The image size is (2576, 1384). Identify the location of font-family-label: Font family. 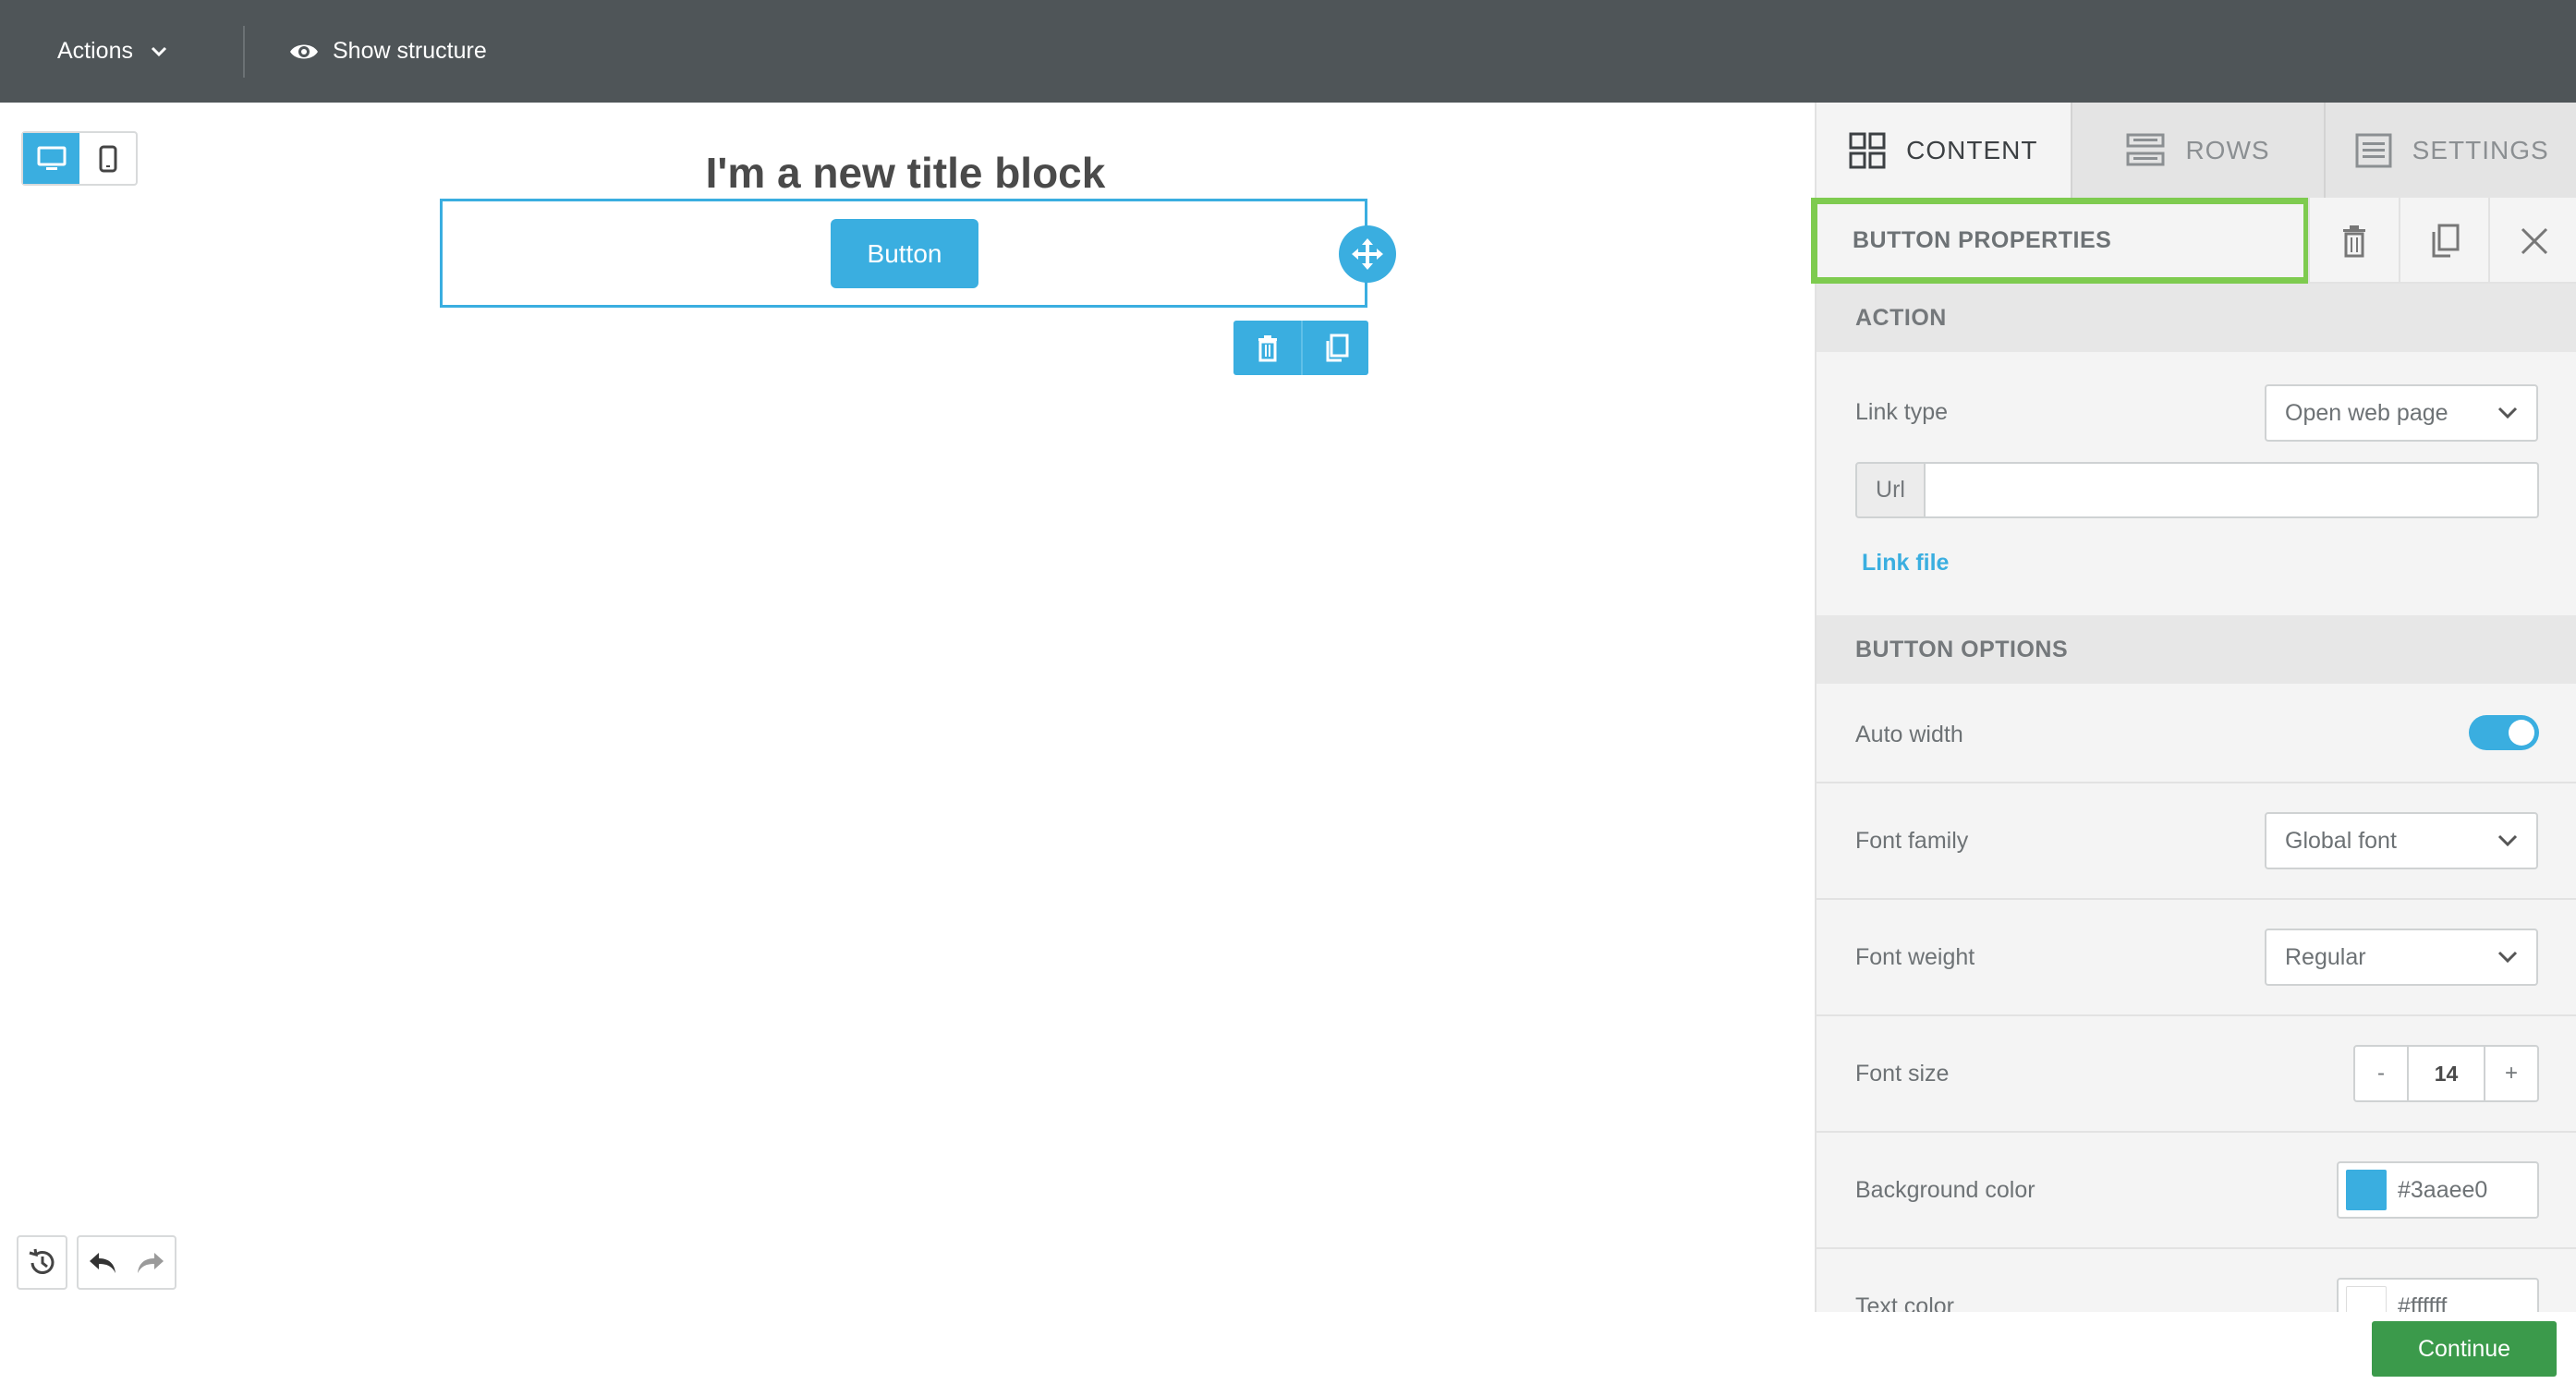
(1912, 841).